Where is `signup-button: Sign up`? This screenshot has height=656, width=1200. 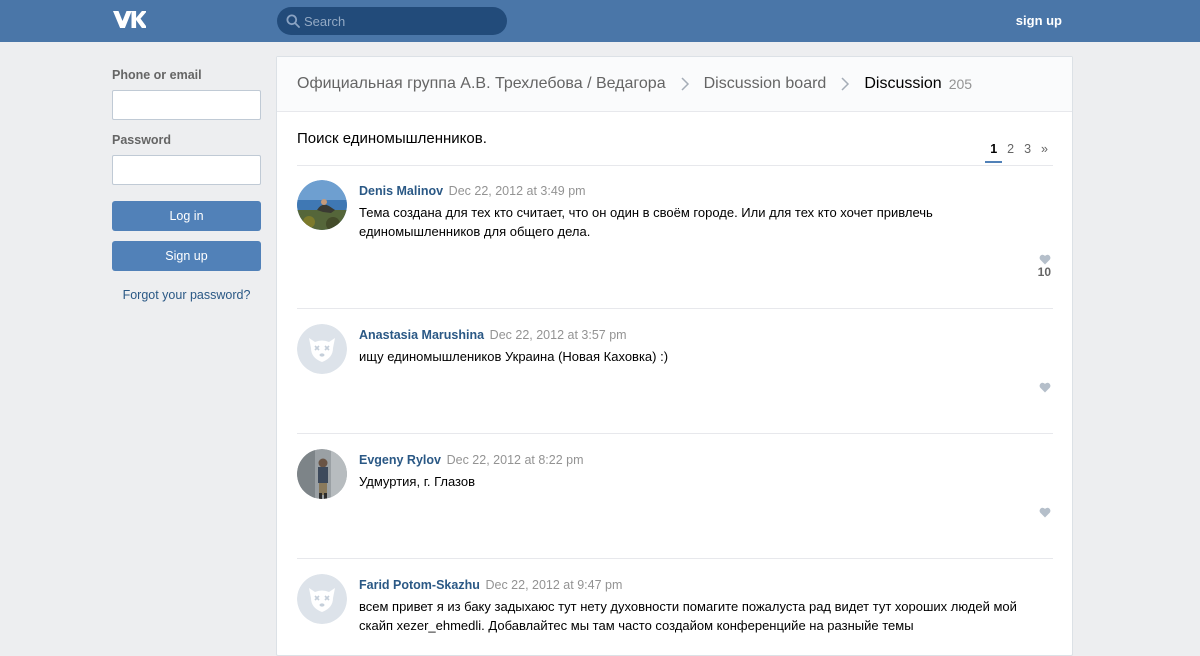
signup-button: Sign up is located at coordinates (186, 256).